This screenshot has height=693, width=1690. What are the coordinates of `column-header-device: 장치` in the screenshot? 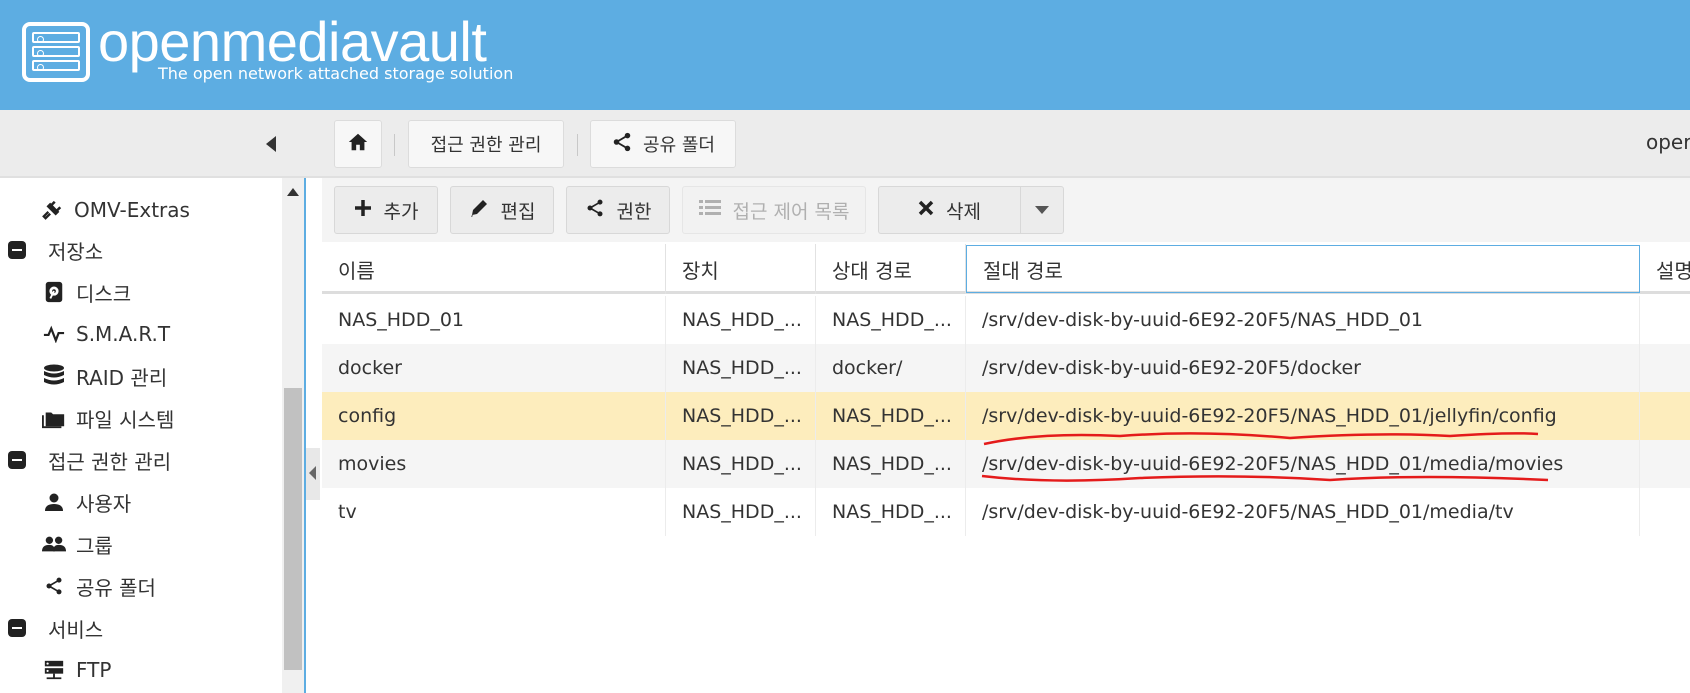 It's located at (741, 269).